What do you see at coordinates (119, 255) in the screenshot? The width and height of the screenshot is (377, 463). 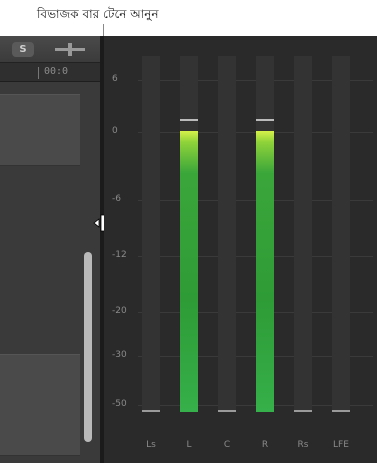 I see `scale-label: -12` at bounding box center [119, 255].